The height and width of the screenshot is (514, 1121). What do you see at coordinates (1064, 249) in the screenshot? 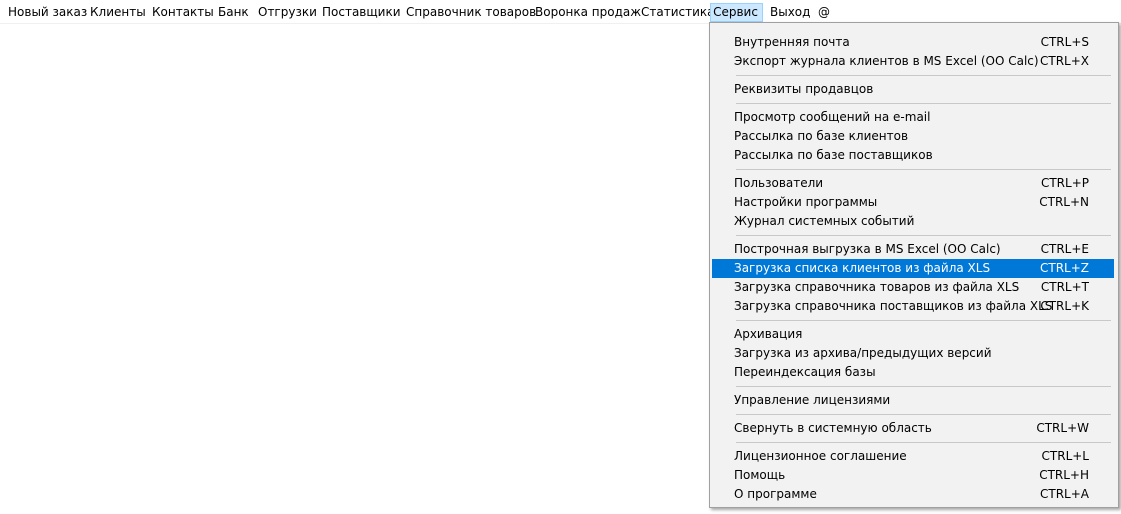
I see `shortcut-label: CTRL+E` at bounding box center [1064, 249].